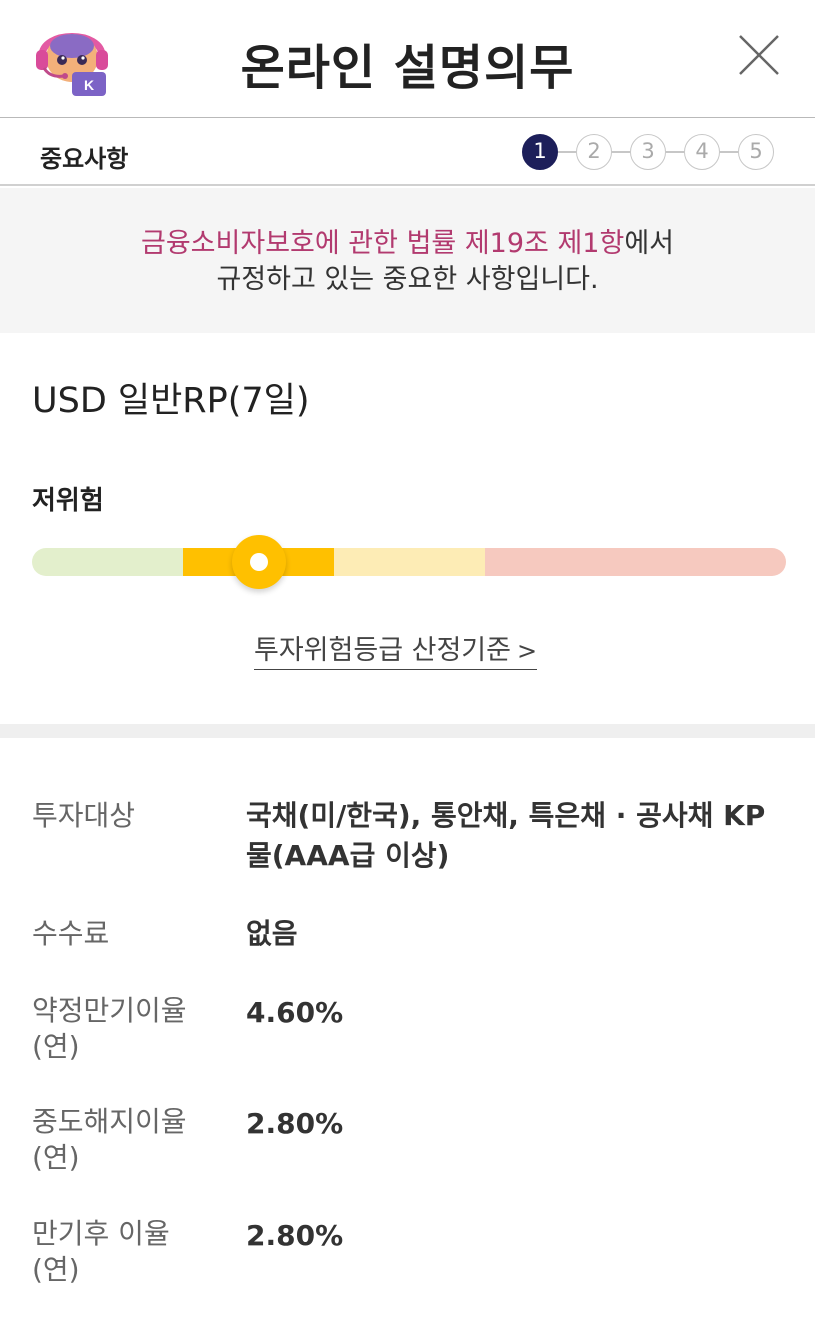  What do you see at coordinates (756, 152) in the screenshot?
I see `step-5: 5` at bounding box center [756, 152].